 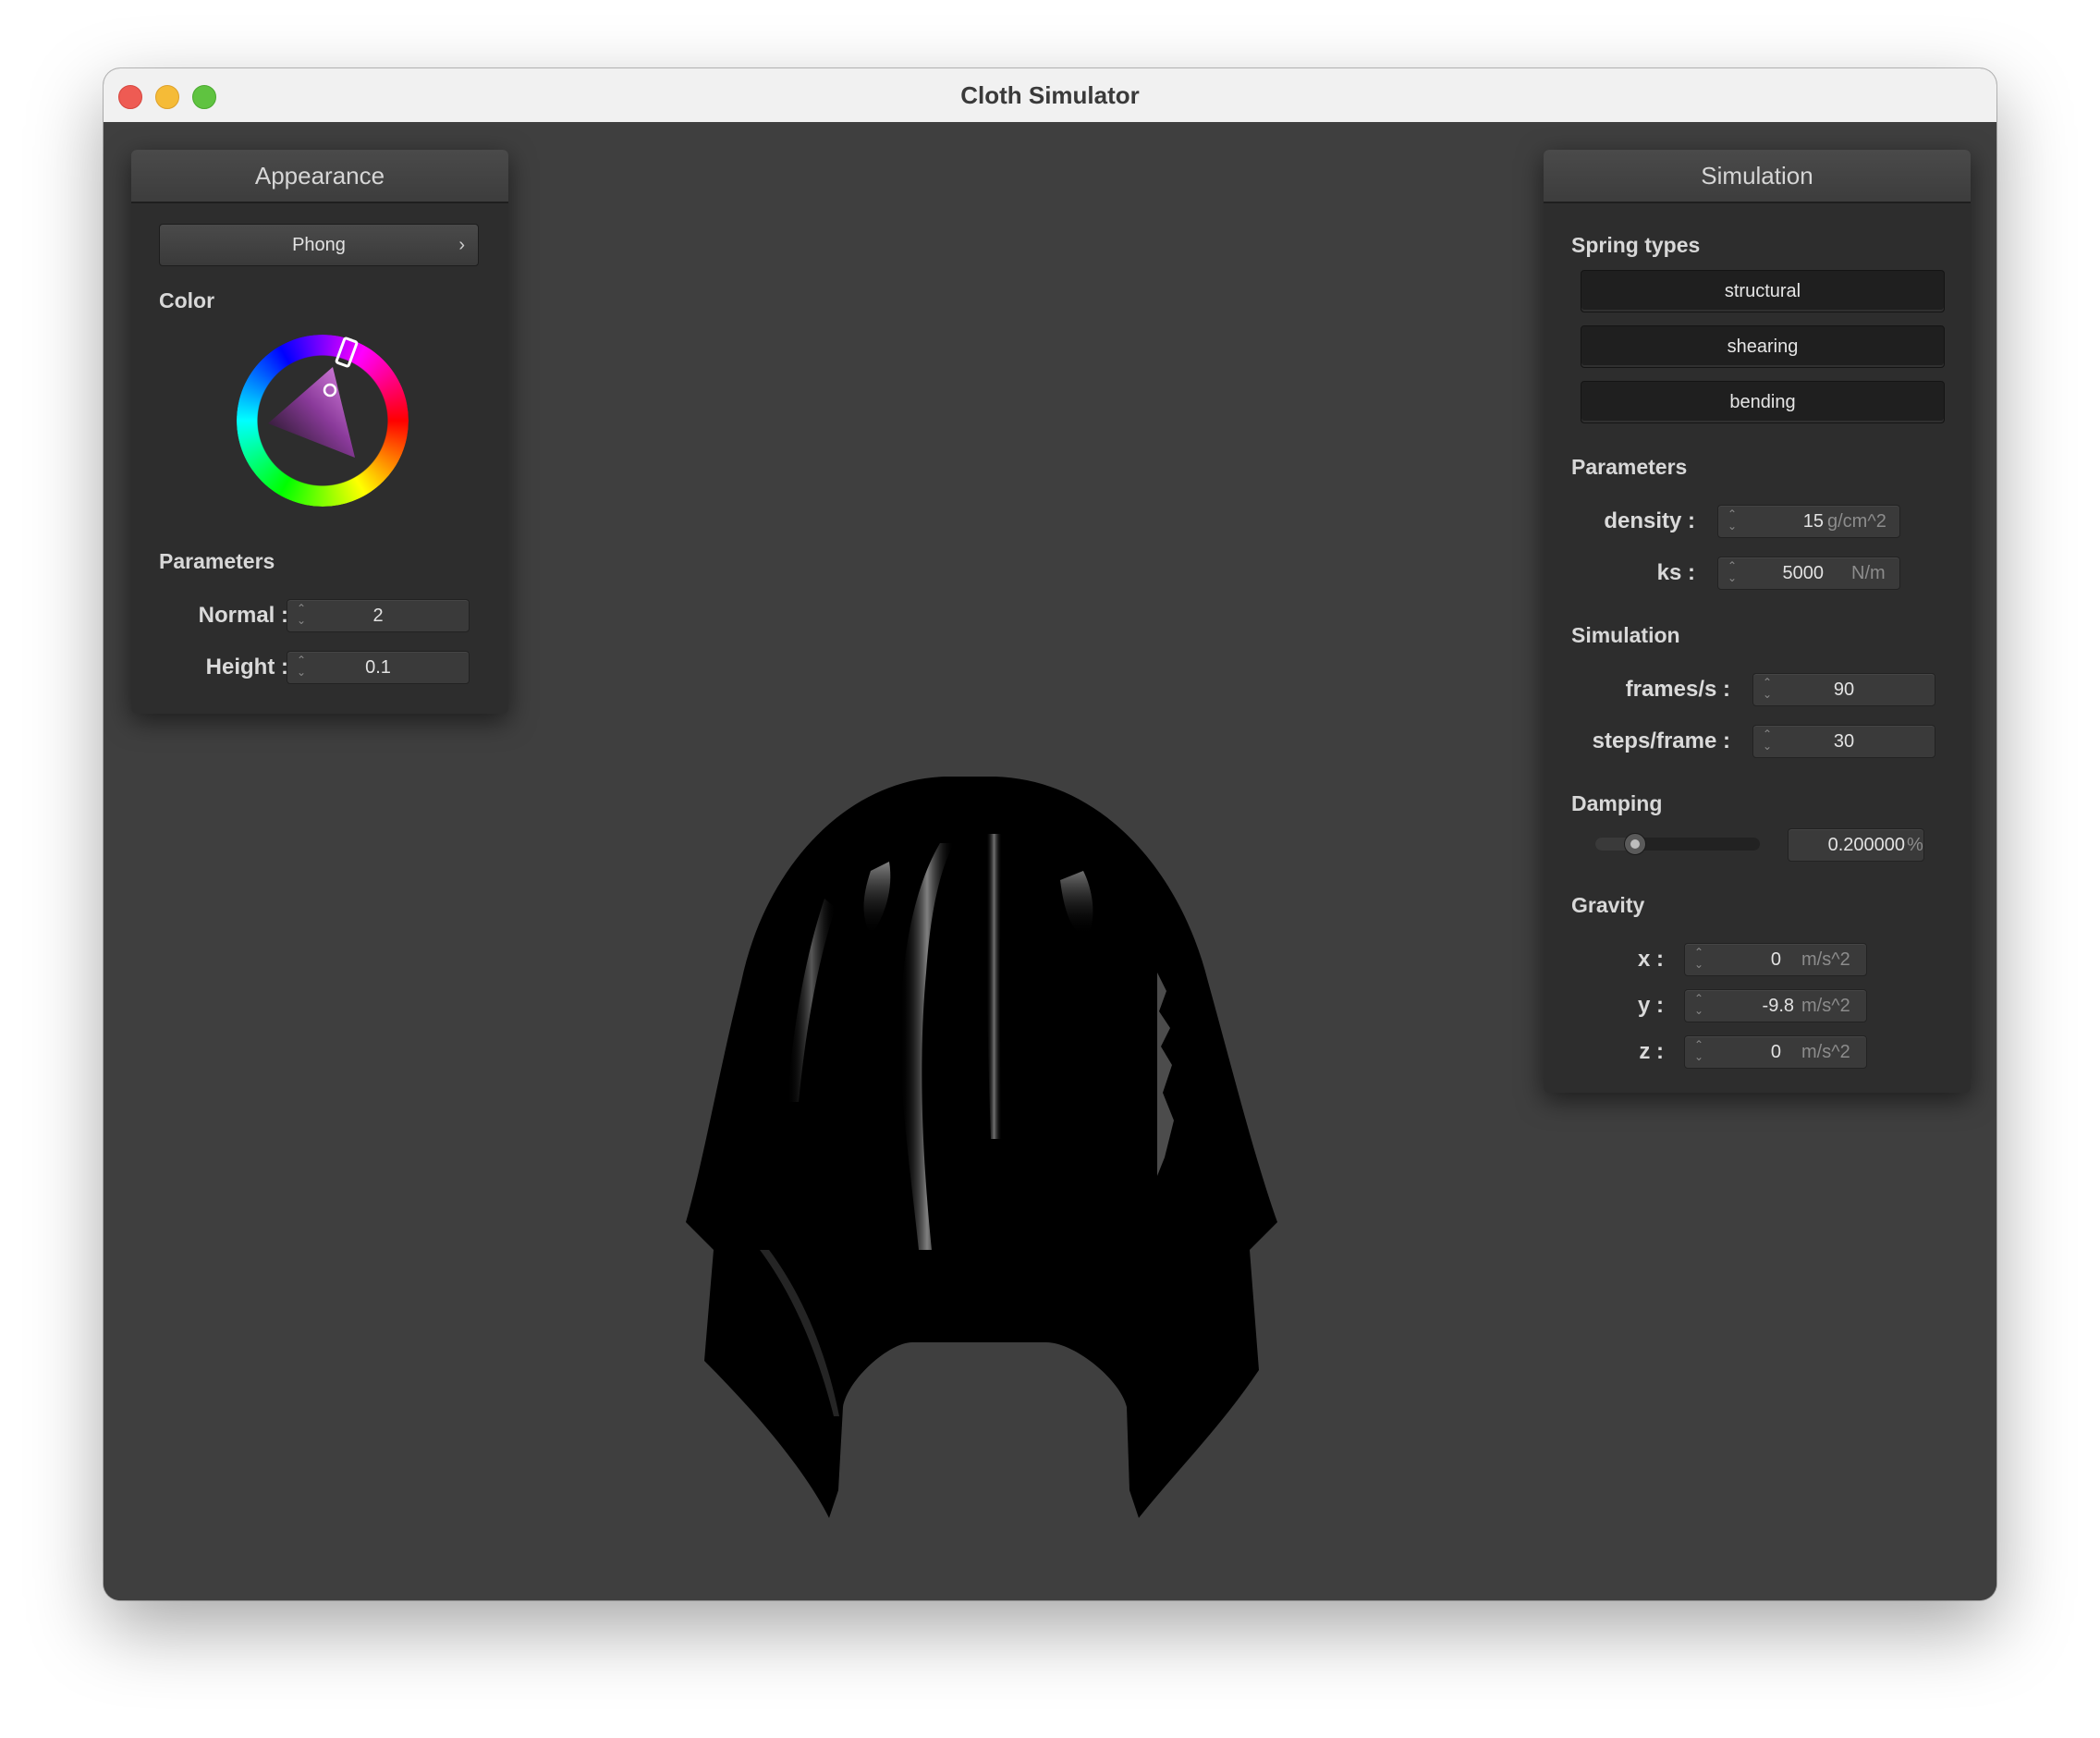 What do you see at coordinates (1915, 845) in the screenshot?
I see `damping-unit: %` at bounding box center [1915, 845].